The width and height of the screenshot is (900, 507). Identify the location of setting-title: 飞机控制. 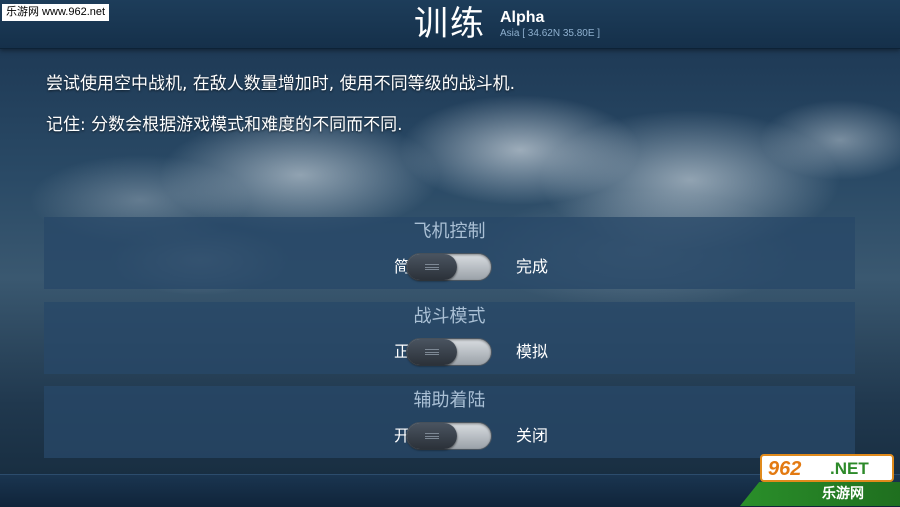
(449, 231).